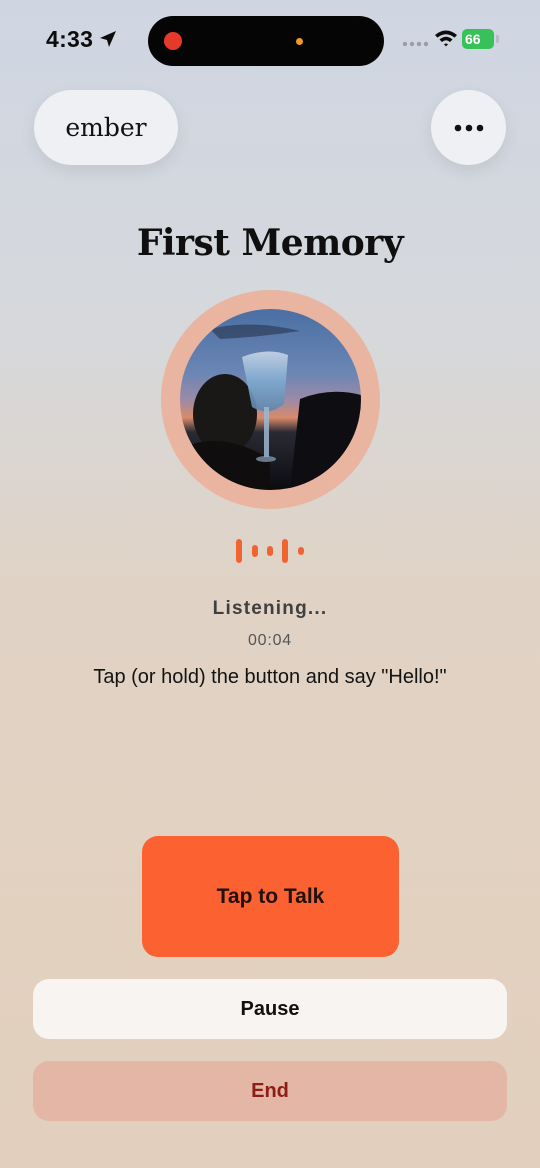  I want to click on status-bar: 4:33 66, so click(270, 40).